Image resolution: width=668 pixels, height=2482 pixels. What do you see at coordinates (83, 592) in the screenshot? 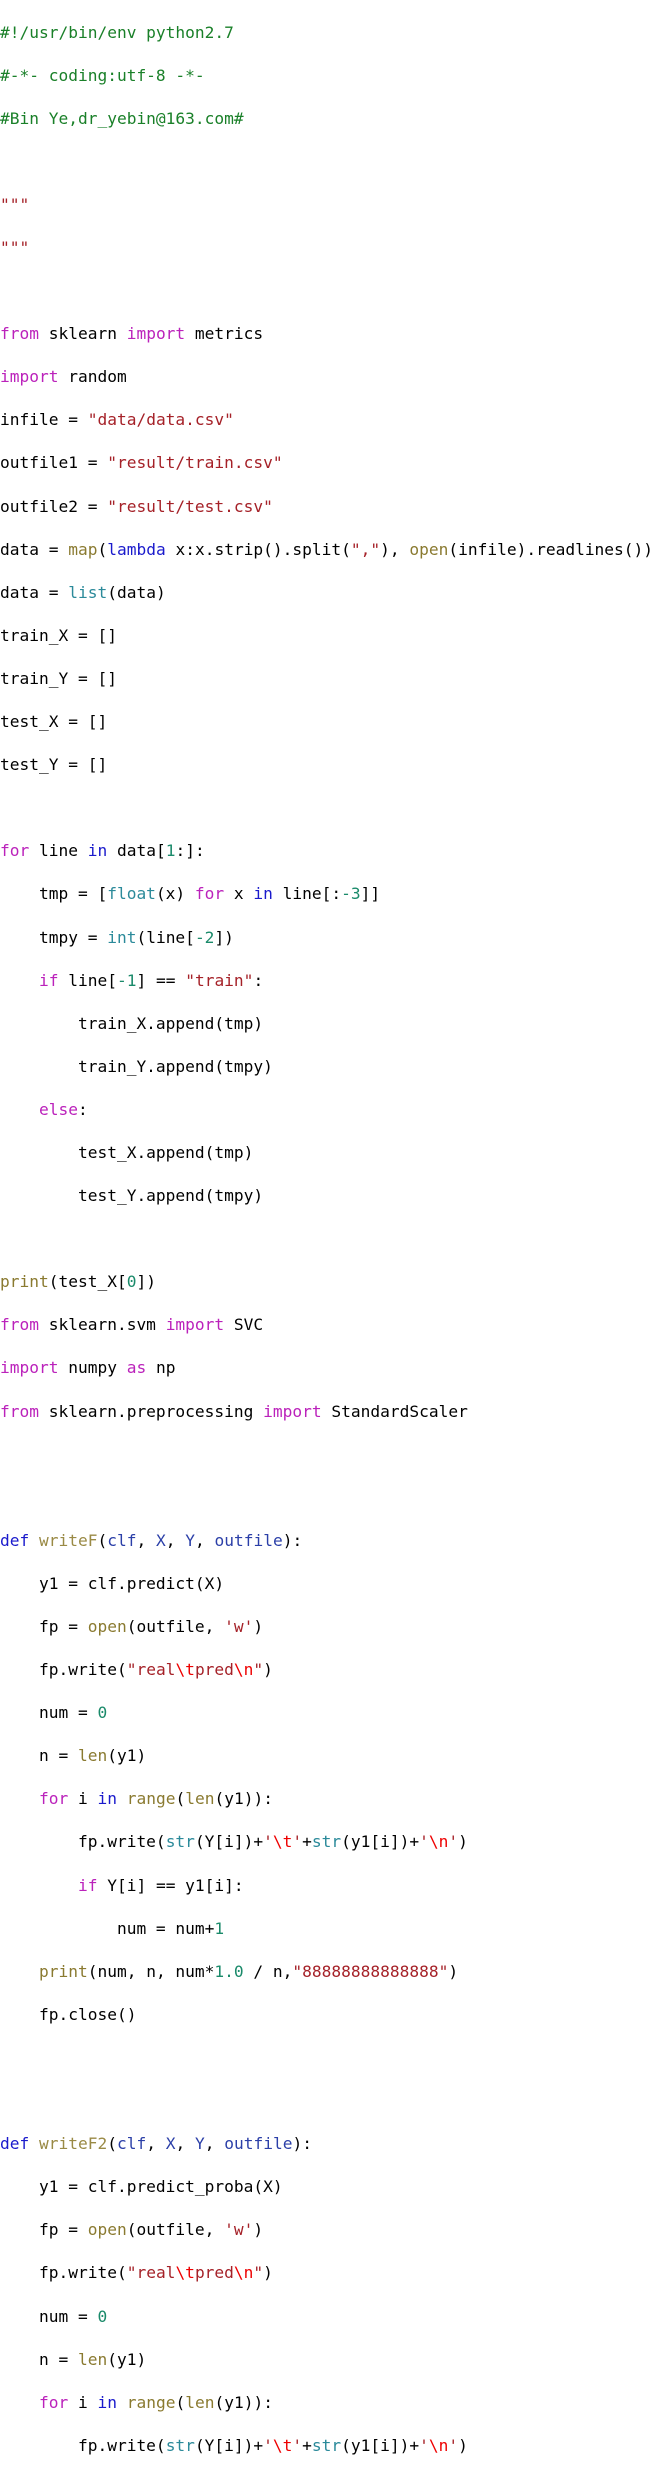
I see `code-line: data = list(data)` at bounding box center [83, 592].